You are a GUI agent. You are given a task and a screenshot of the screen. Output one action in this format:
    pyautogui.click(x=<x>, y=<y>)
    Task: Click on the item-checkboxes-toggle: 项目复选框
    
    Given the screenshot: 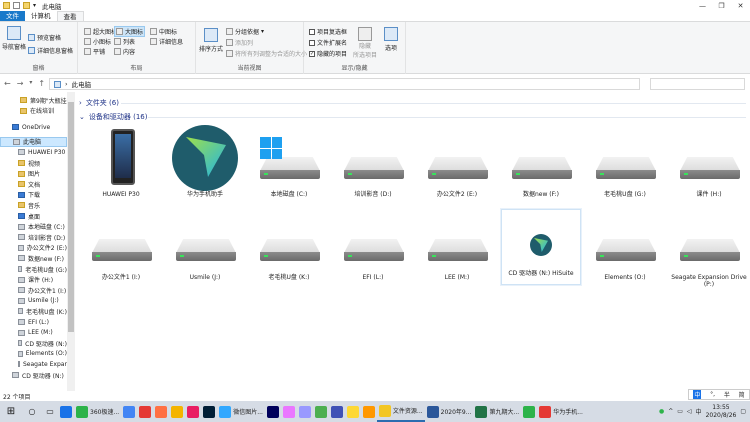 What is the action you would take?
    pyautogui.click(x=328, y=31)
    